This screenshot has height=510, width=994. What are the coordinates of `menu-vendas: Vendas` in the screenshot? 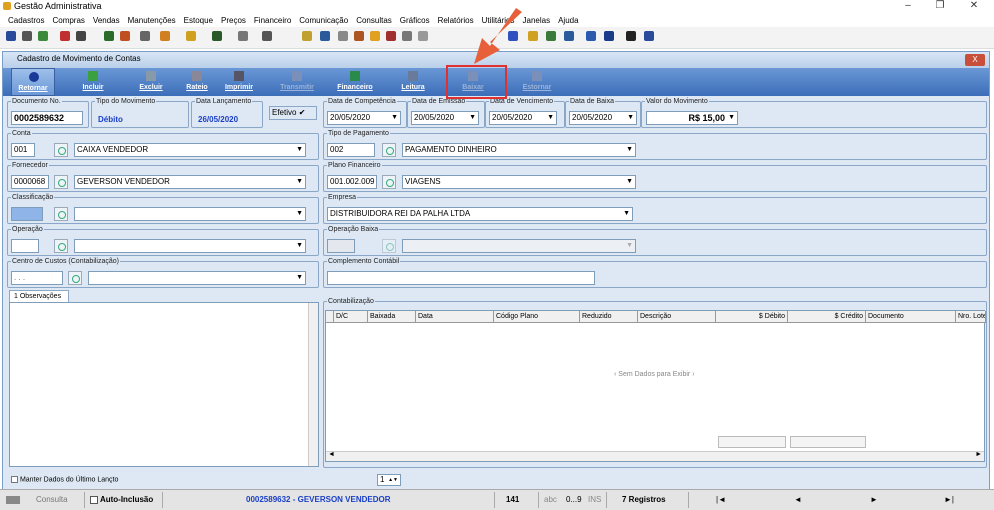 It's located at (106, 20).